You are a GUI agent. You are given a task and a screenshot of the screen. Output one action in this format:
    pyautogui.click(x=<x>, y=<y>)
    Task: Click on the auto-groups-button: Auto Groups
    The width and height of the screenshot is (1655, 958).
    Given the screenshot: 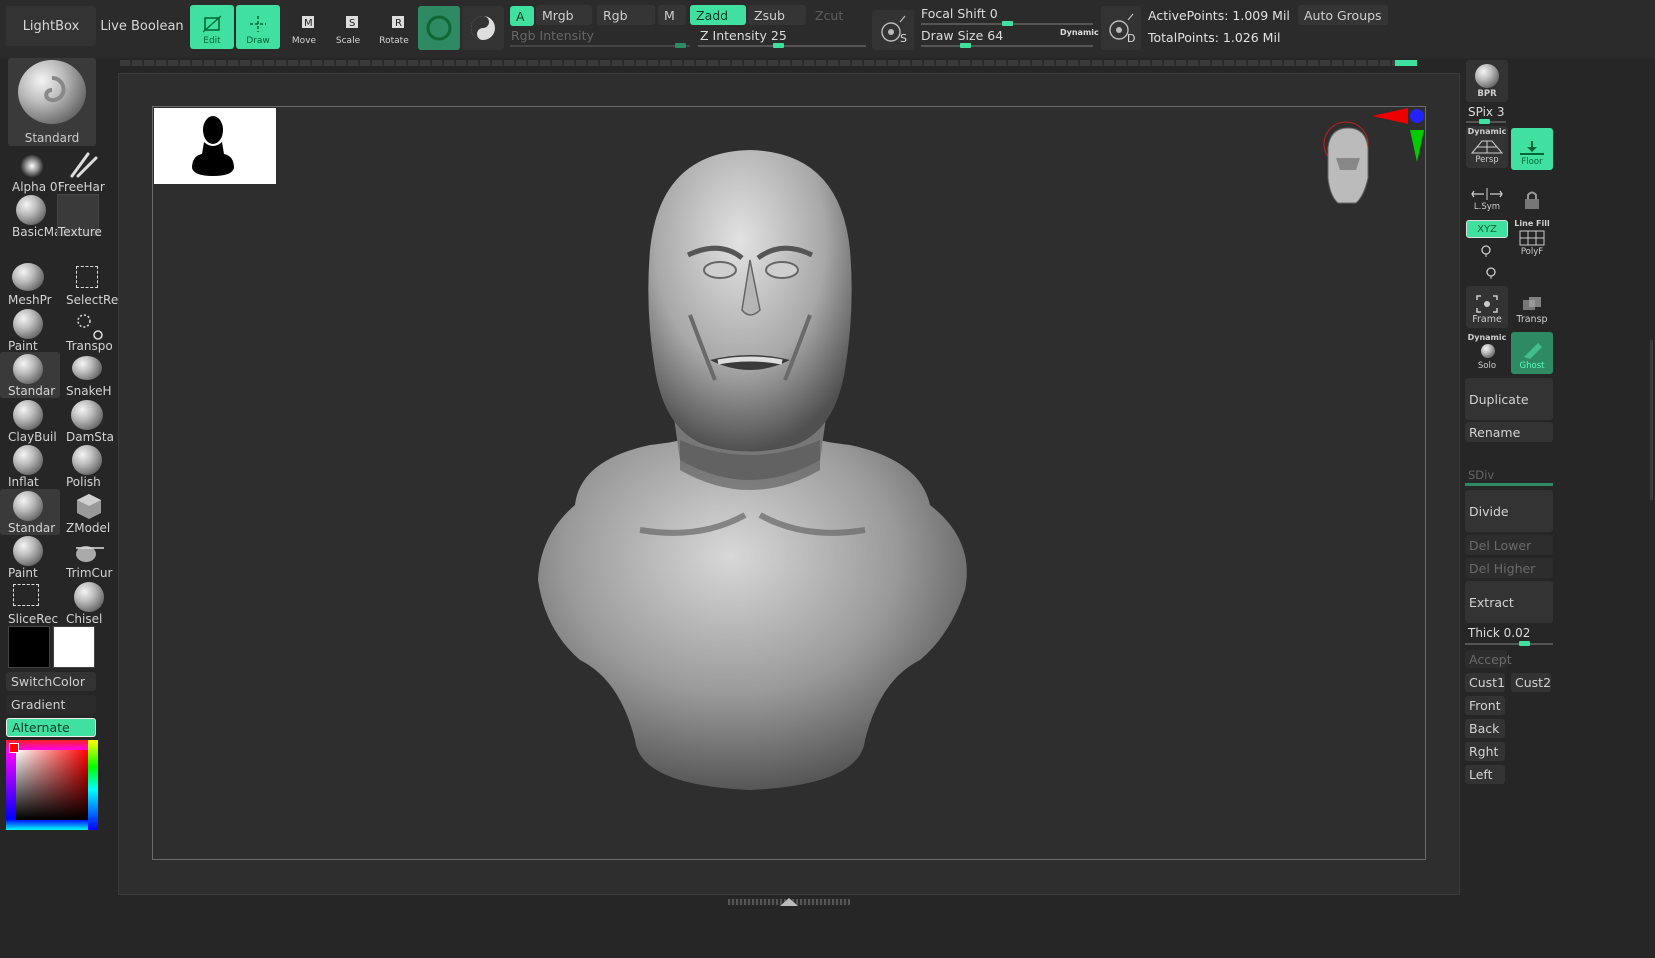 What is the action you would take?
    pyautogui.click(x=1343, y=15)
    